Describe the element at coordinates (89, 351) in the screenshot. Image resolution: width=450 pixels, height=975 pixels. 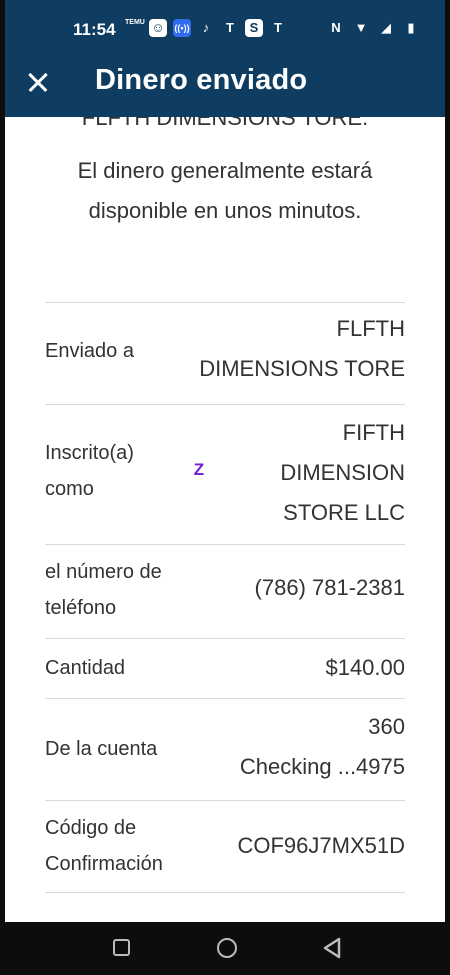
I see `sent-to-label: Enviado a` at that location.